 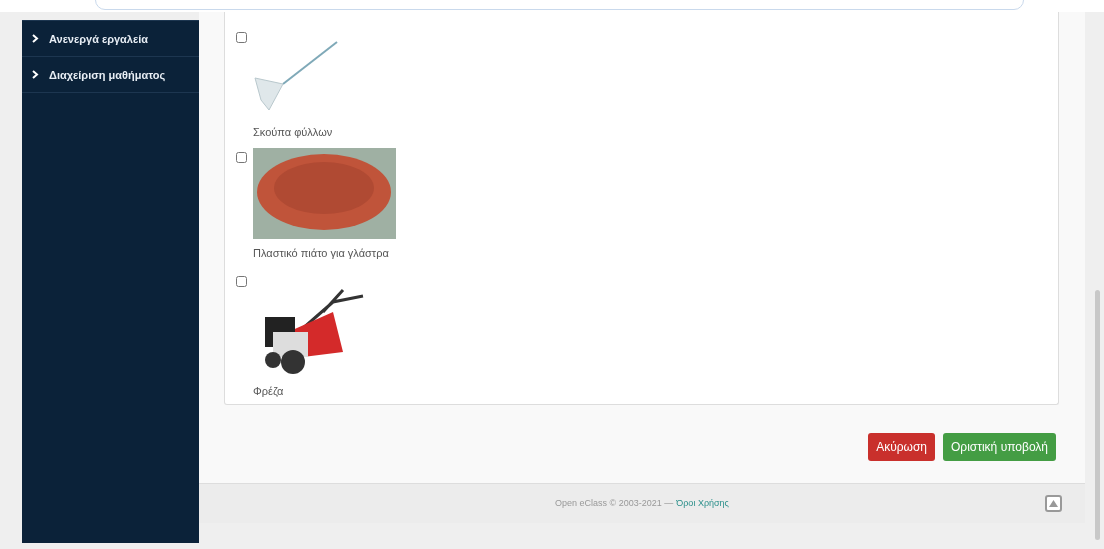 I want to click on option-caption: Φρέζα, so click(x=269, y=391).